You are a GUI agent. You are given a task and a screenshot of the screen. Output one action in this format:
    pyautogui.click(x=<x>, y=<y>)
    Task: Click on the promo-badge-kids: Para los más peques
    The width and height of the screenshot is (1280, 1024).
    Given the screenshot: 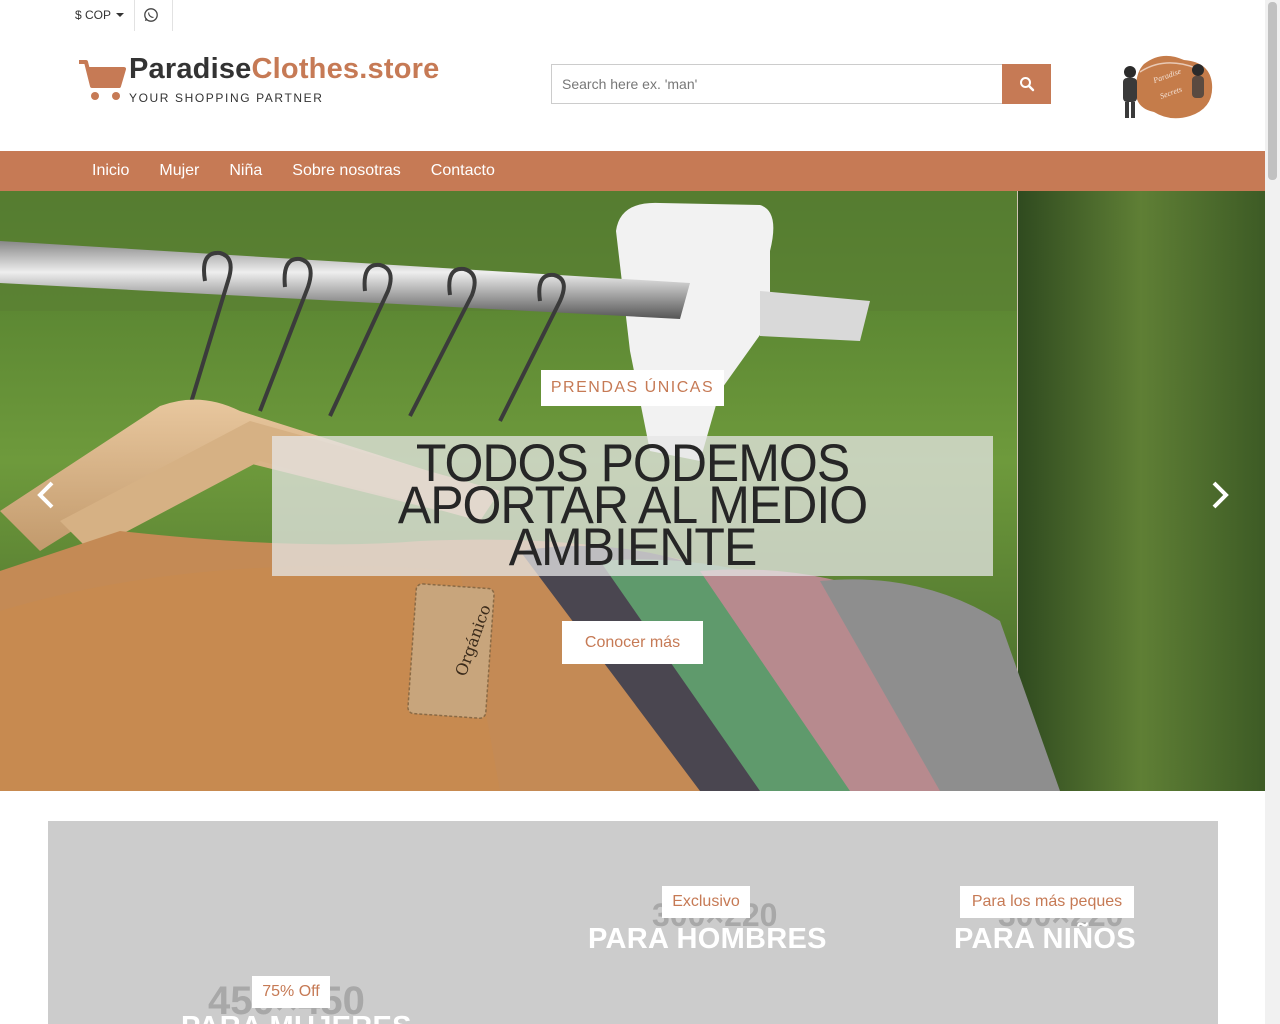 What is the action you would take?
    pyautogui.click(x=1047, y=902)
    